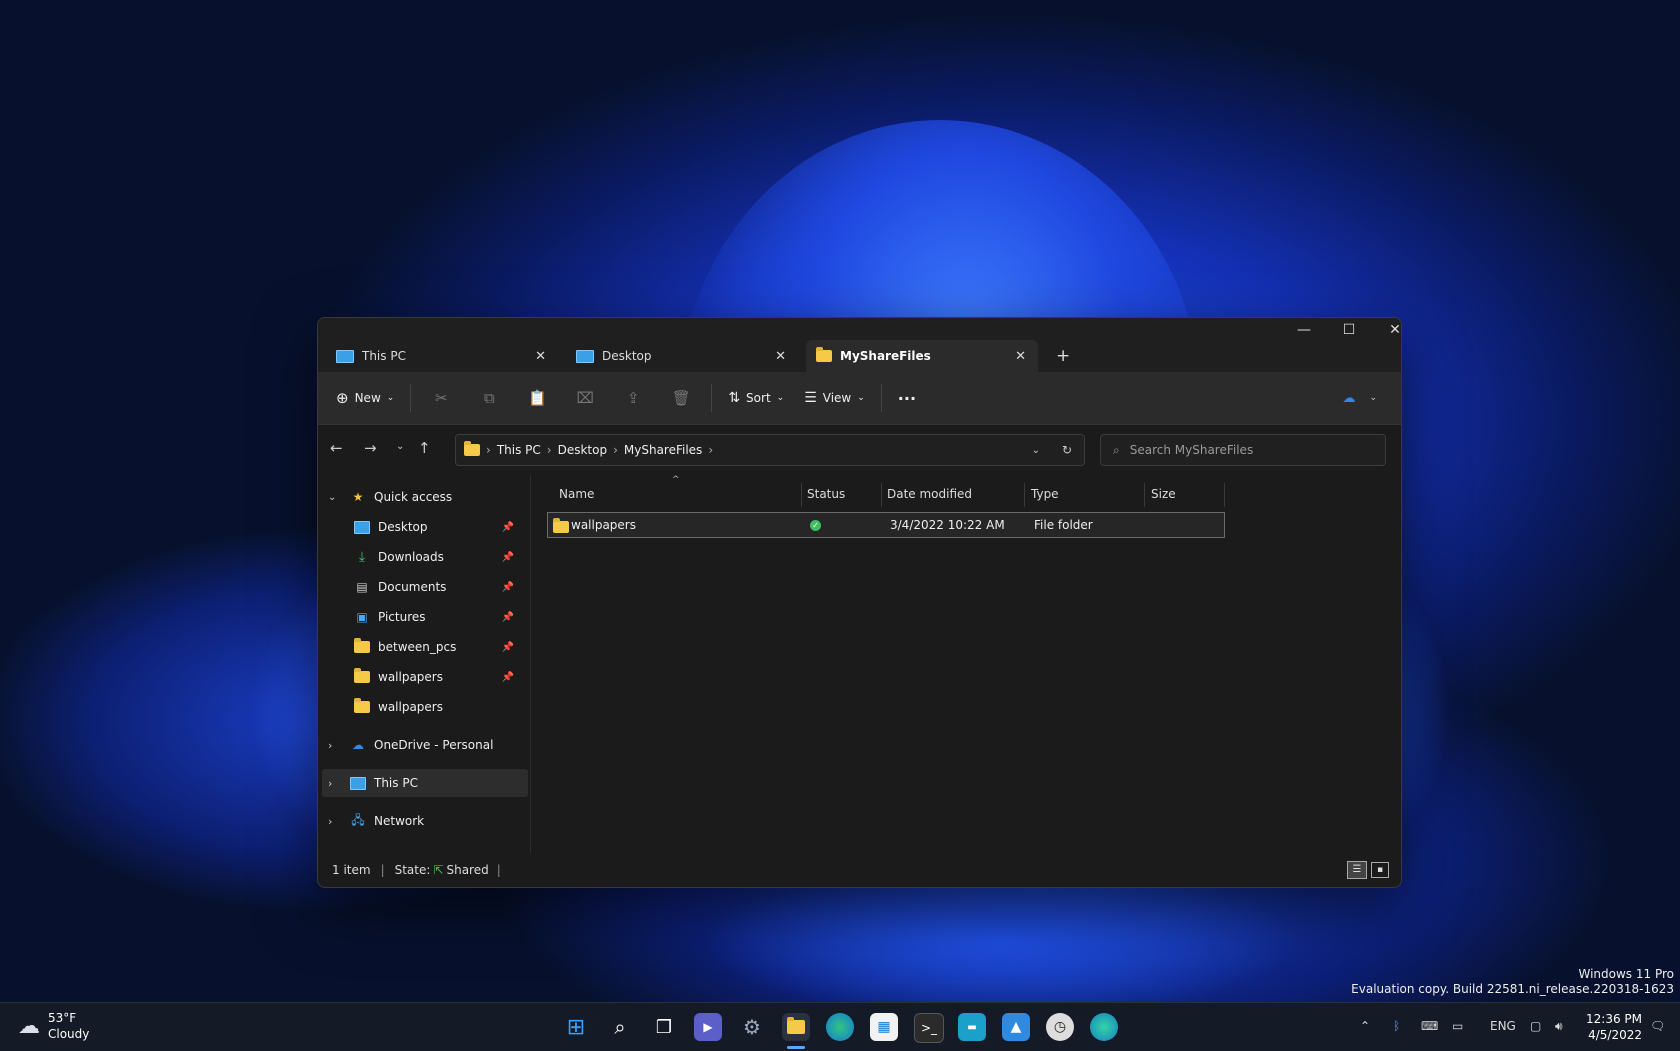 The height and width of the screenshot is (1051, 1680). I want to click on onedrive-button: ☁ ⌄, so click(1359, 398).